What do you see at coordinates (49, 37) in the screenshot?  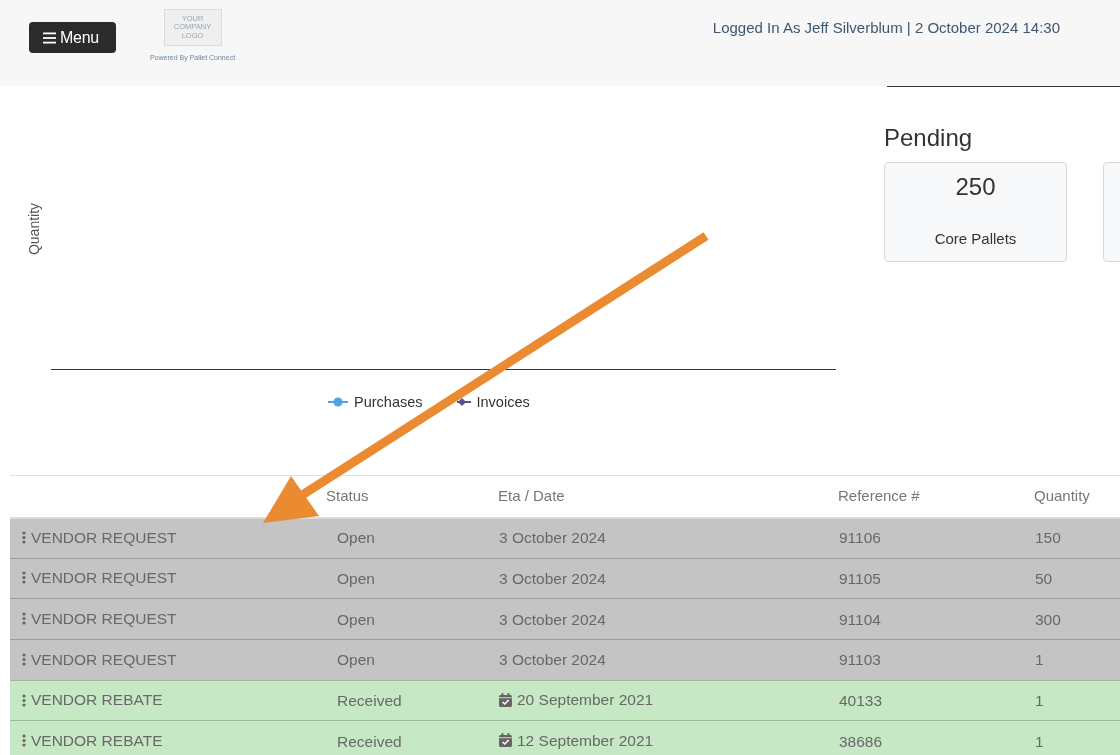 I see `menu-icon` at bounding box center [49, 37].